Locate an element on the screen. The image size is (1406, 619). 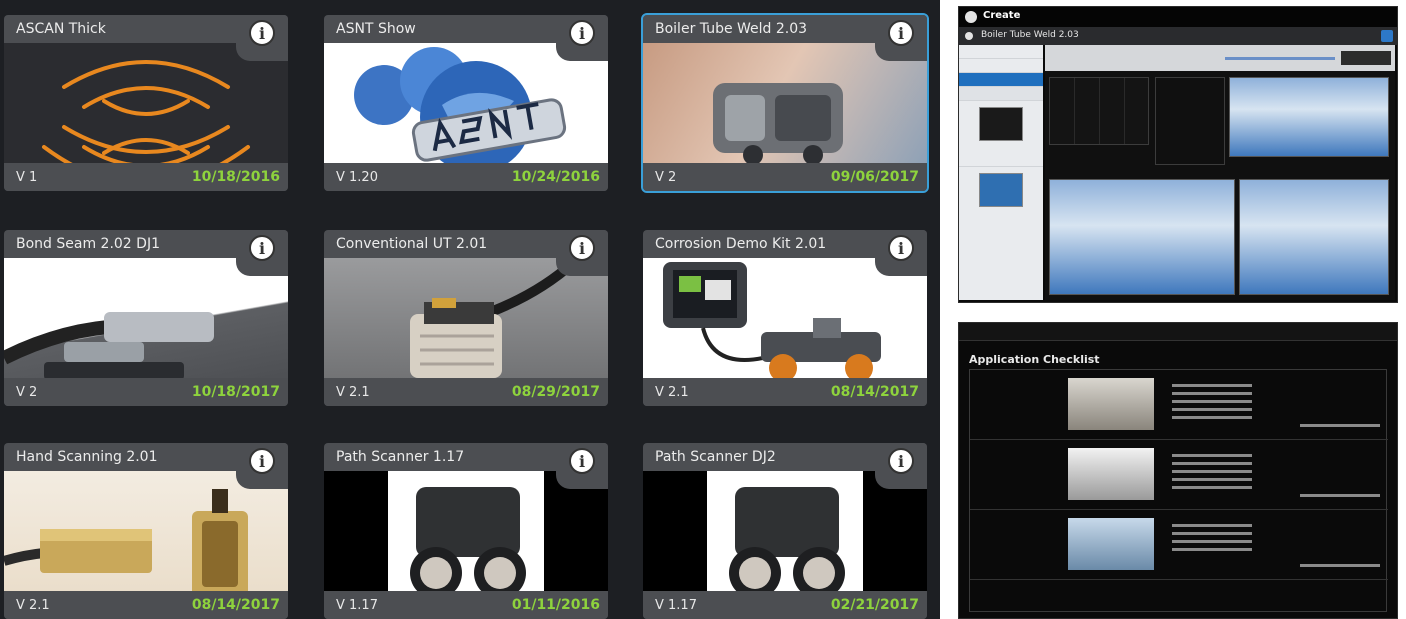
parameter-grid is located at coordinates (1099, 111).